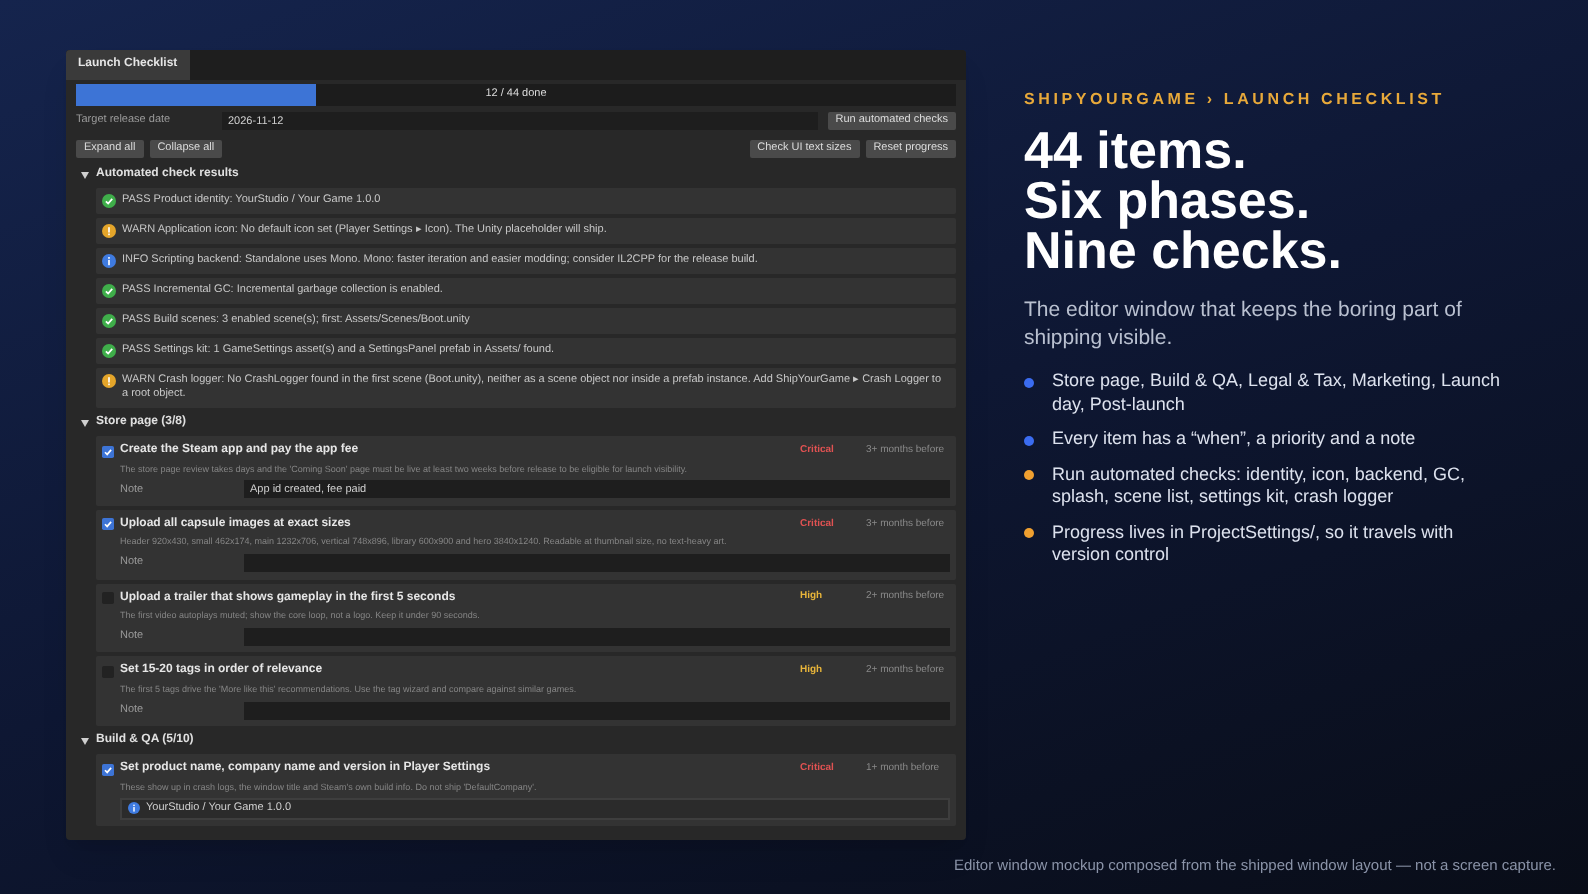 The width and height of the screenshot is (1588, 894). I want to click on headline: 44 items., so click(1136, 151).